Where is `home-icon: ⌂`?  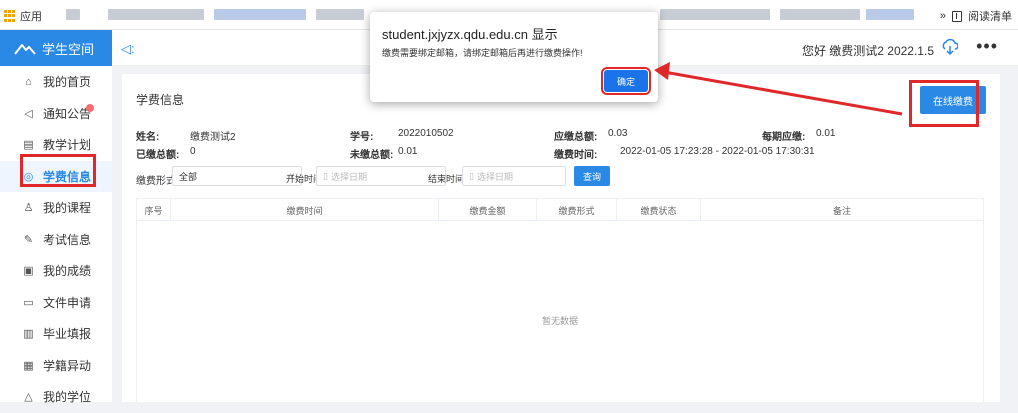 home-icon: ⌂ is located at coordinates (28, 81).